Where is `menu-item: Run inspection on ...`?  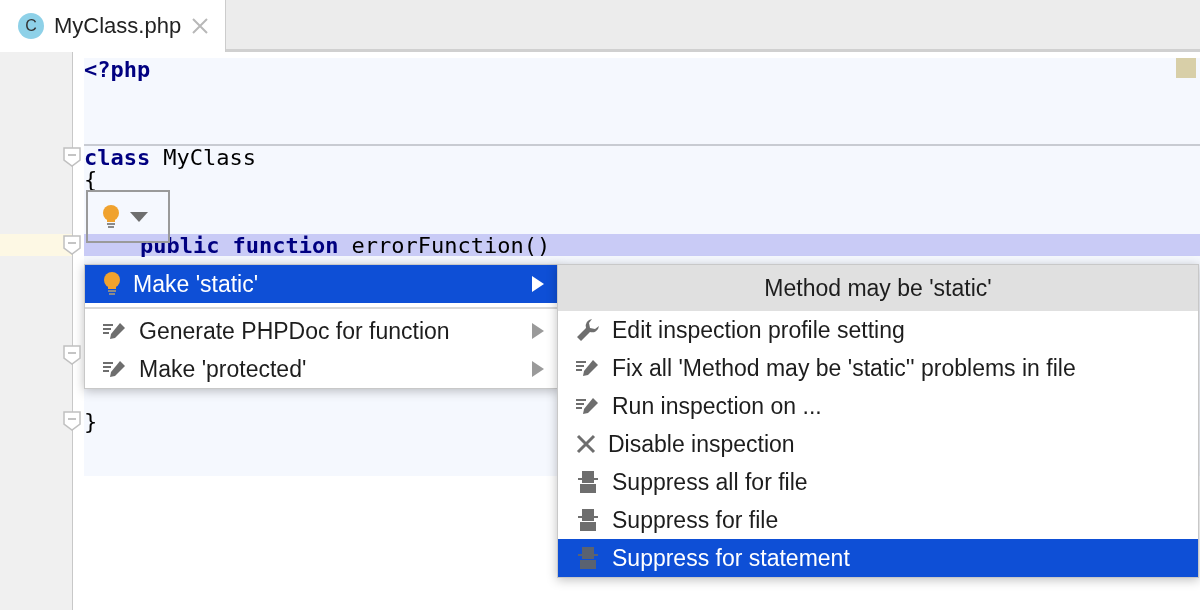
menu-item: Run inspection on ... is located at coordinates (878, 406).